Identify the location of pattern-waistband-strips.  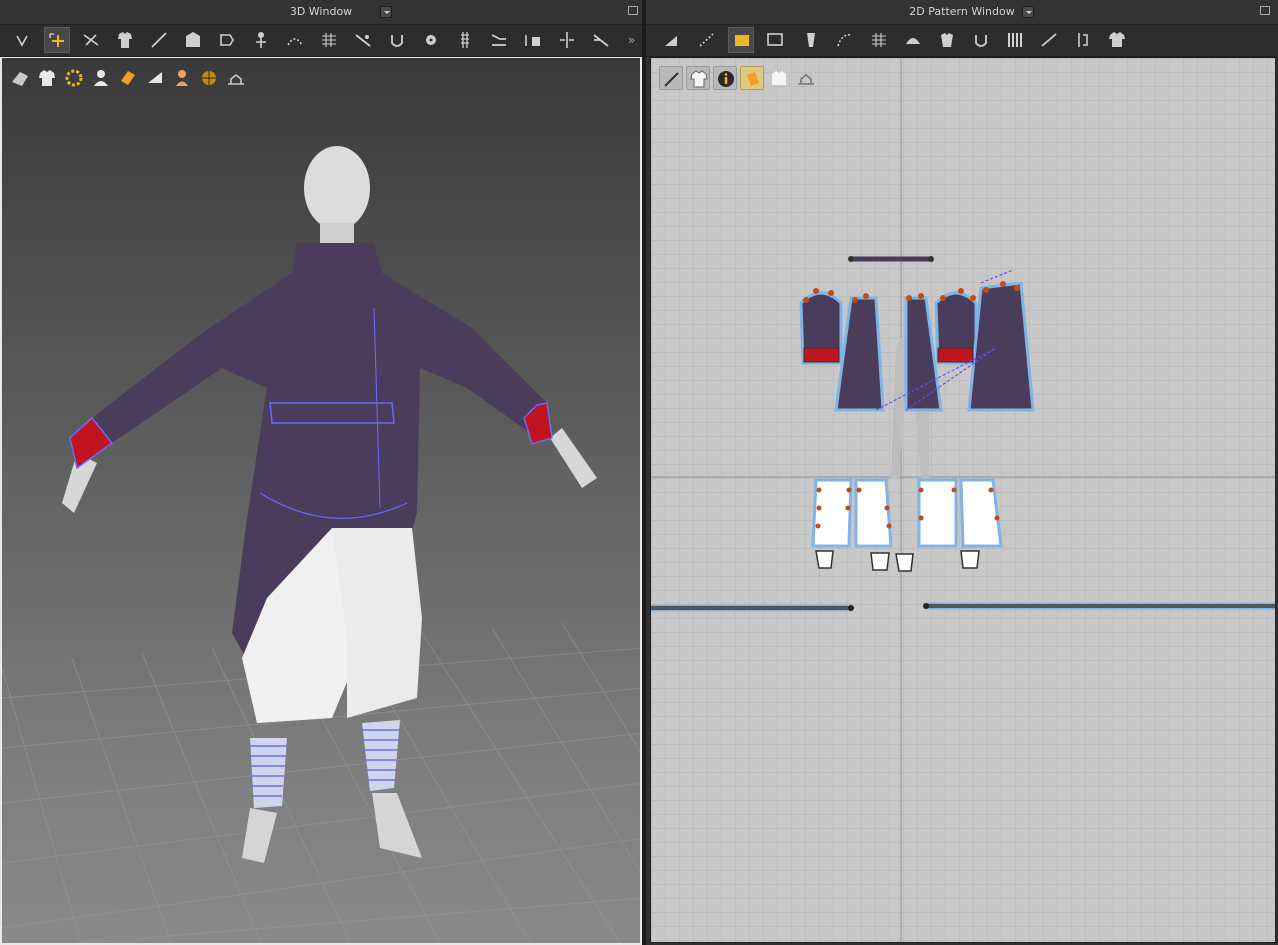
(963, 607).